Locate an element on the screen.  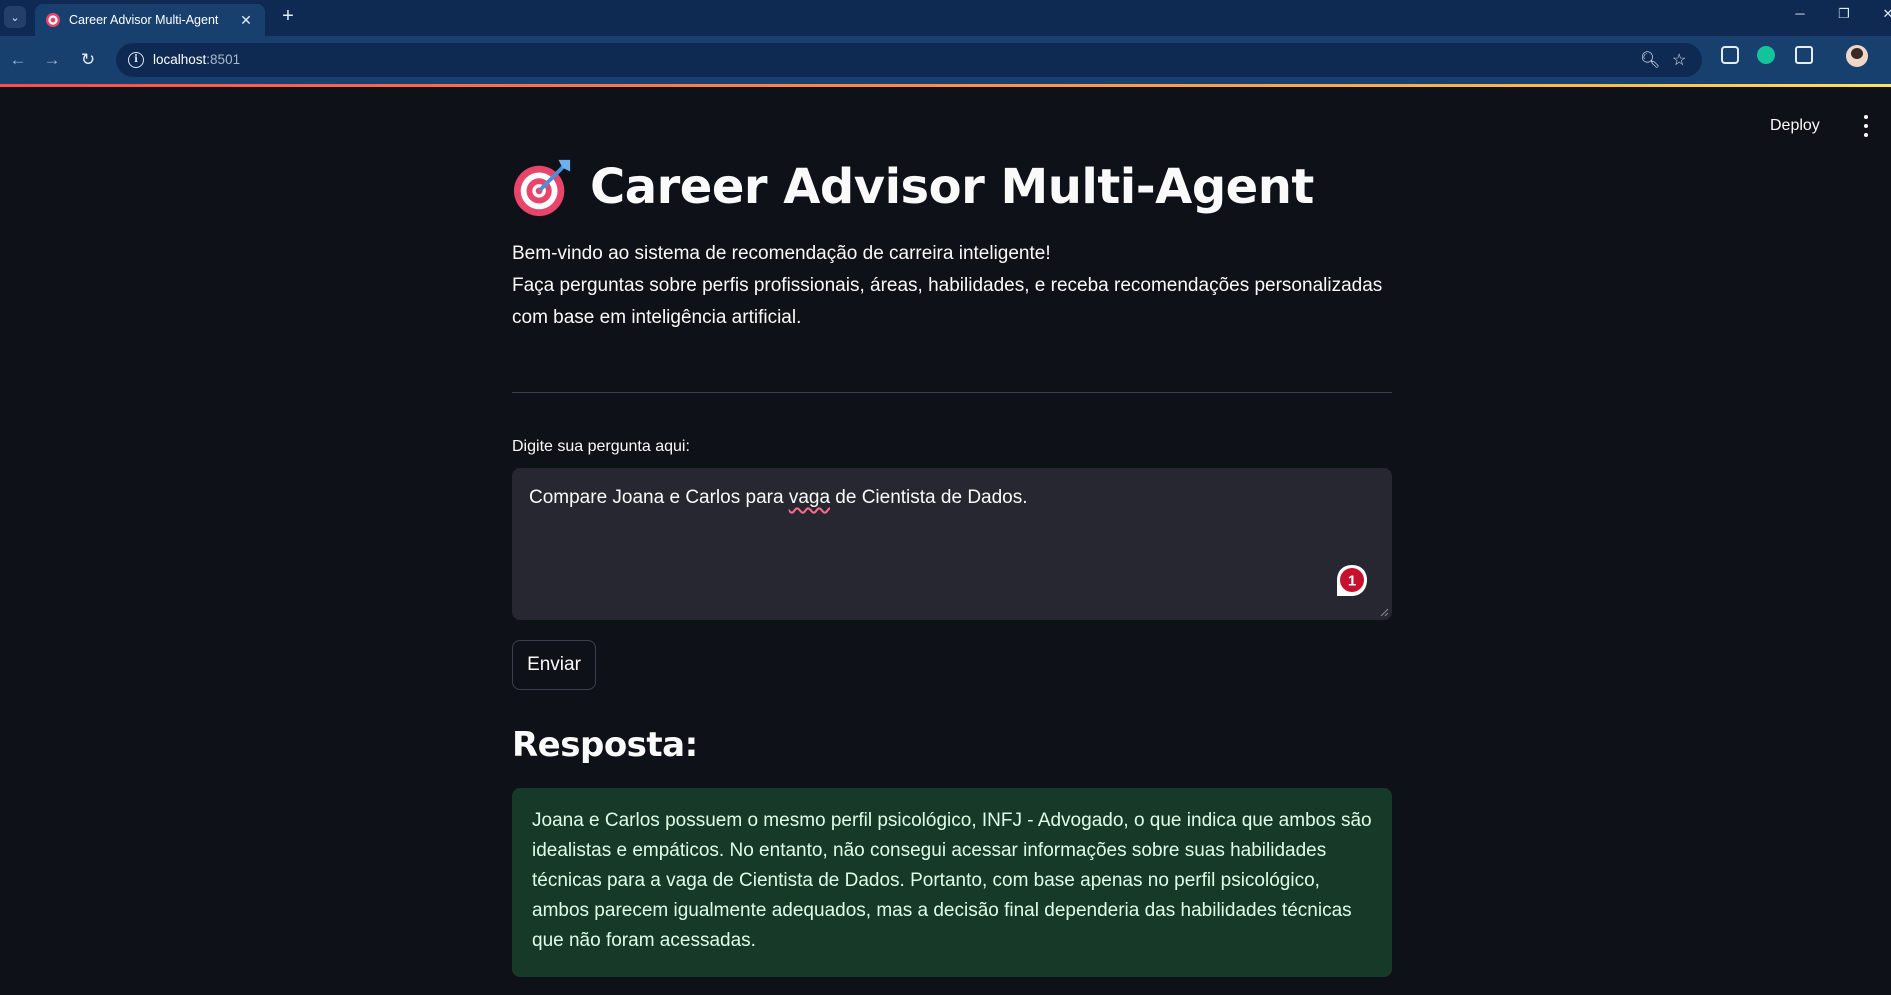
send-button: Enviar is located at coordinates (554, 665).